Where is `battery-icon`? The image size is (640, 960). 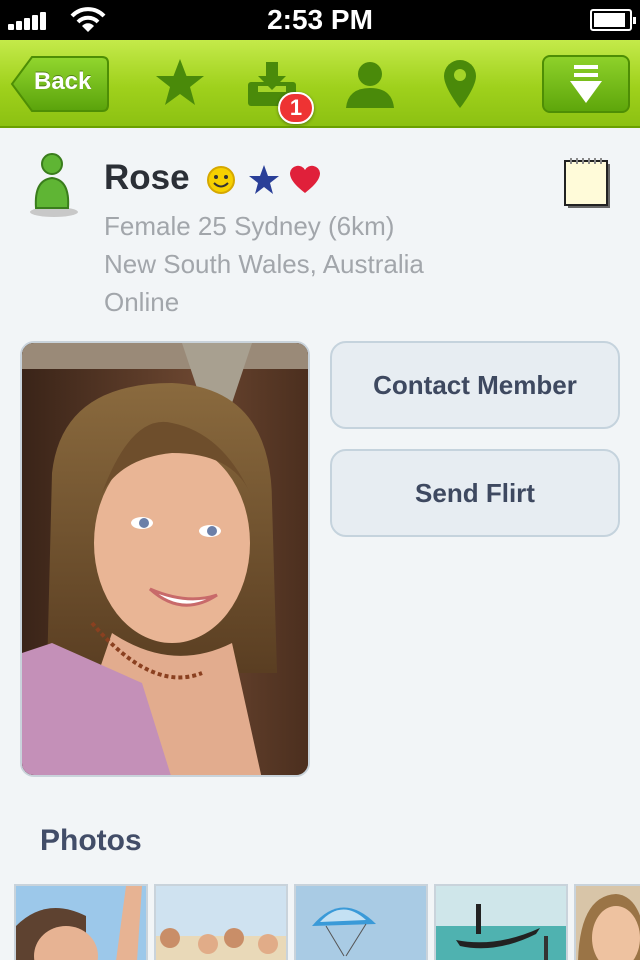
battery-icon is located at coordinates (613, 20).